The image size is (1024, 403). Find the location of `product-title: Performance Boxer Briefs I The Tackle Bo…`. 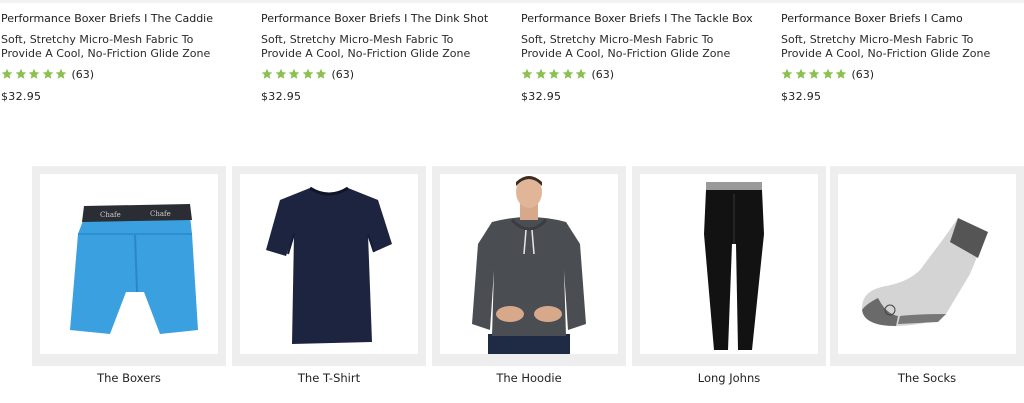

product-title: Performance Boxer Briefs I The Tackle Bo… is located at coordinates (643, 19).